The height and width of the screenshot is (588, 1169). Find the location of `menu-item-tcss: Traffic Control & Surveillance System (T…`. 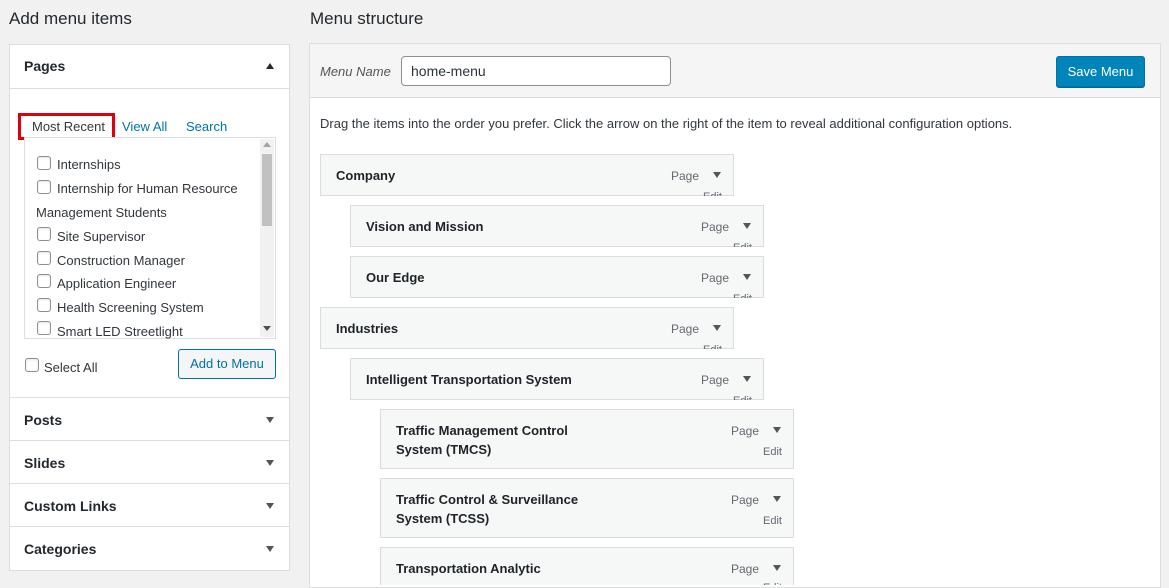

menu-item-tcss: Traffic Control & Surveillance System (T… is located at coordinates (587, 508).